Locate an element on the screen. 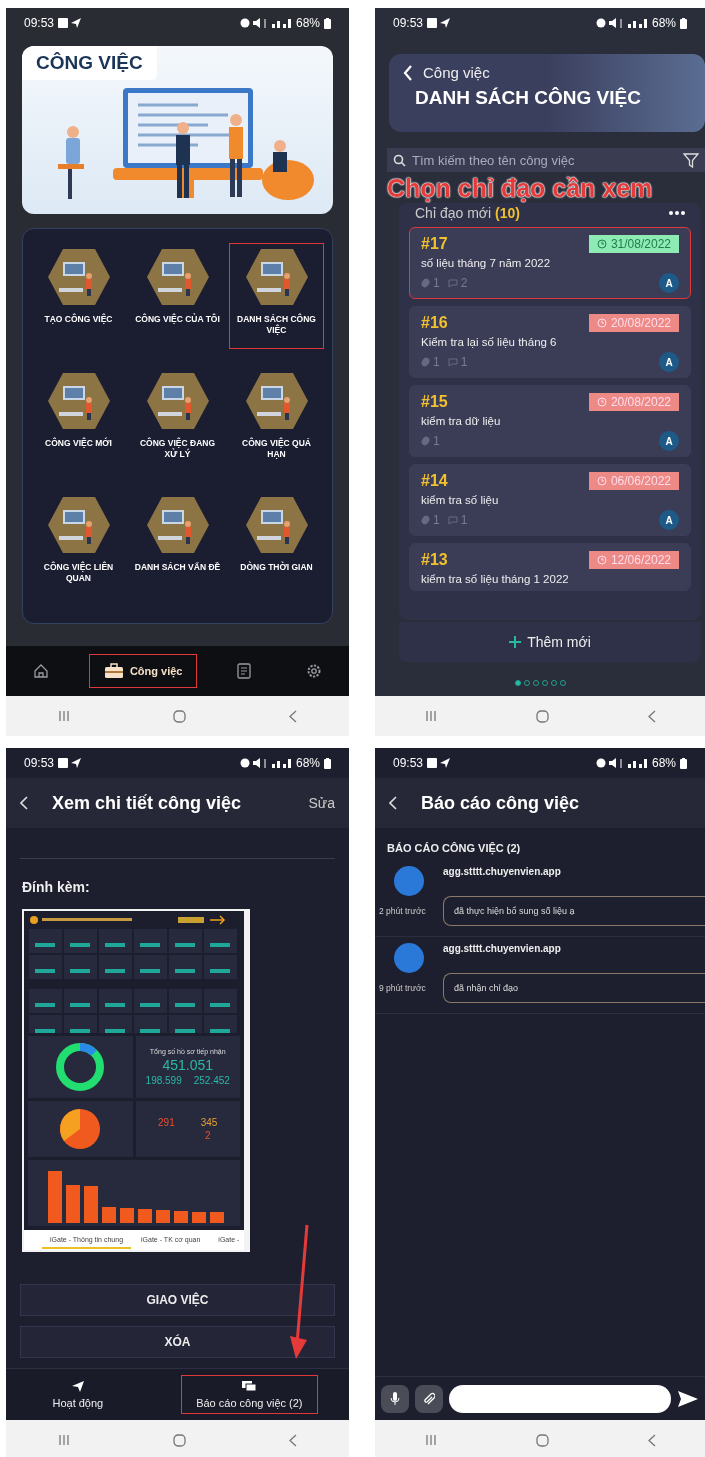 This screenshot has height=1457, width=705. due-date-badge: 06/06/2022 is located at coordinates (633, 481).